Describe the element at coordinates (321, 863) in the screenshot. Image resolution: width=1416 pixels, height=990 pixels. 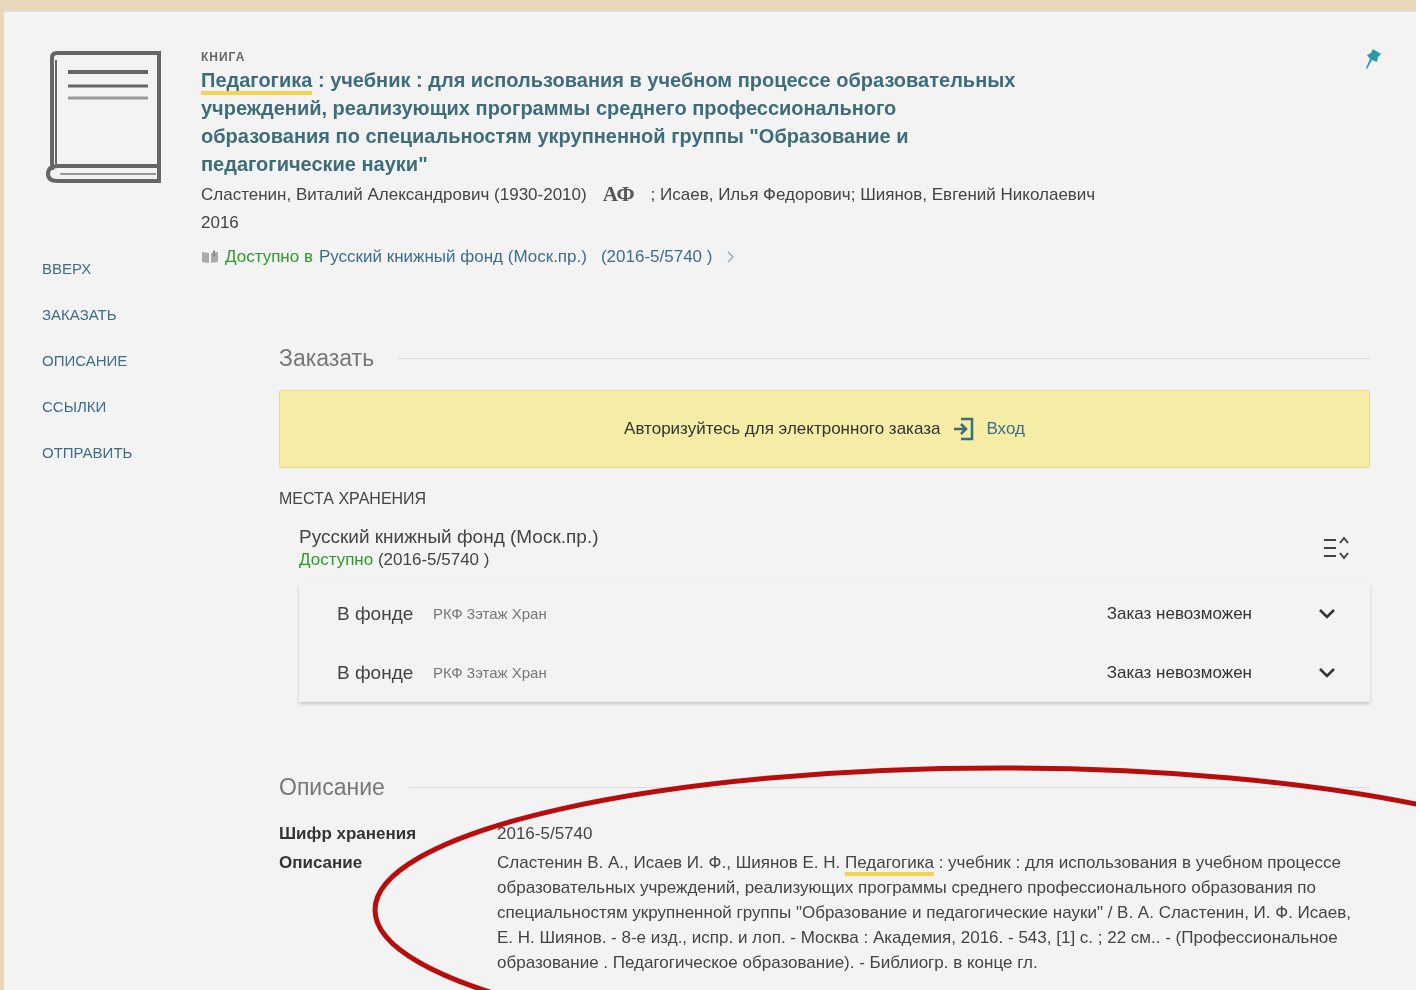
I see `field-label: Описание` at that location.